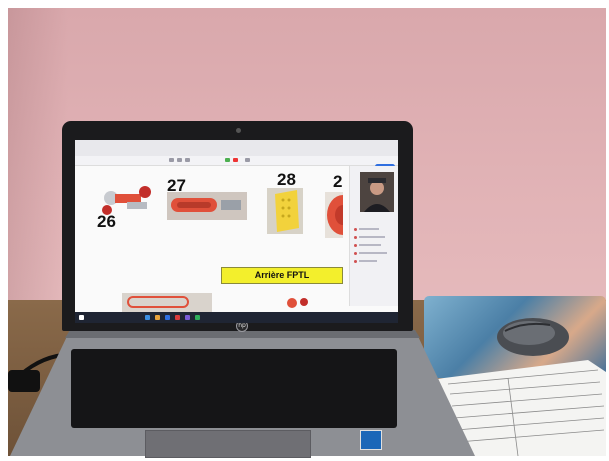 Image resolution: width=609 pixels, height=461 pixels. What do you see at coordinates (377, 192) in the screenshot?
I see `participant-video-tile` at bounding box center [377, 192].